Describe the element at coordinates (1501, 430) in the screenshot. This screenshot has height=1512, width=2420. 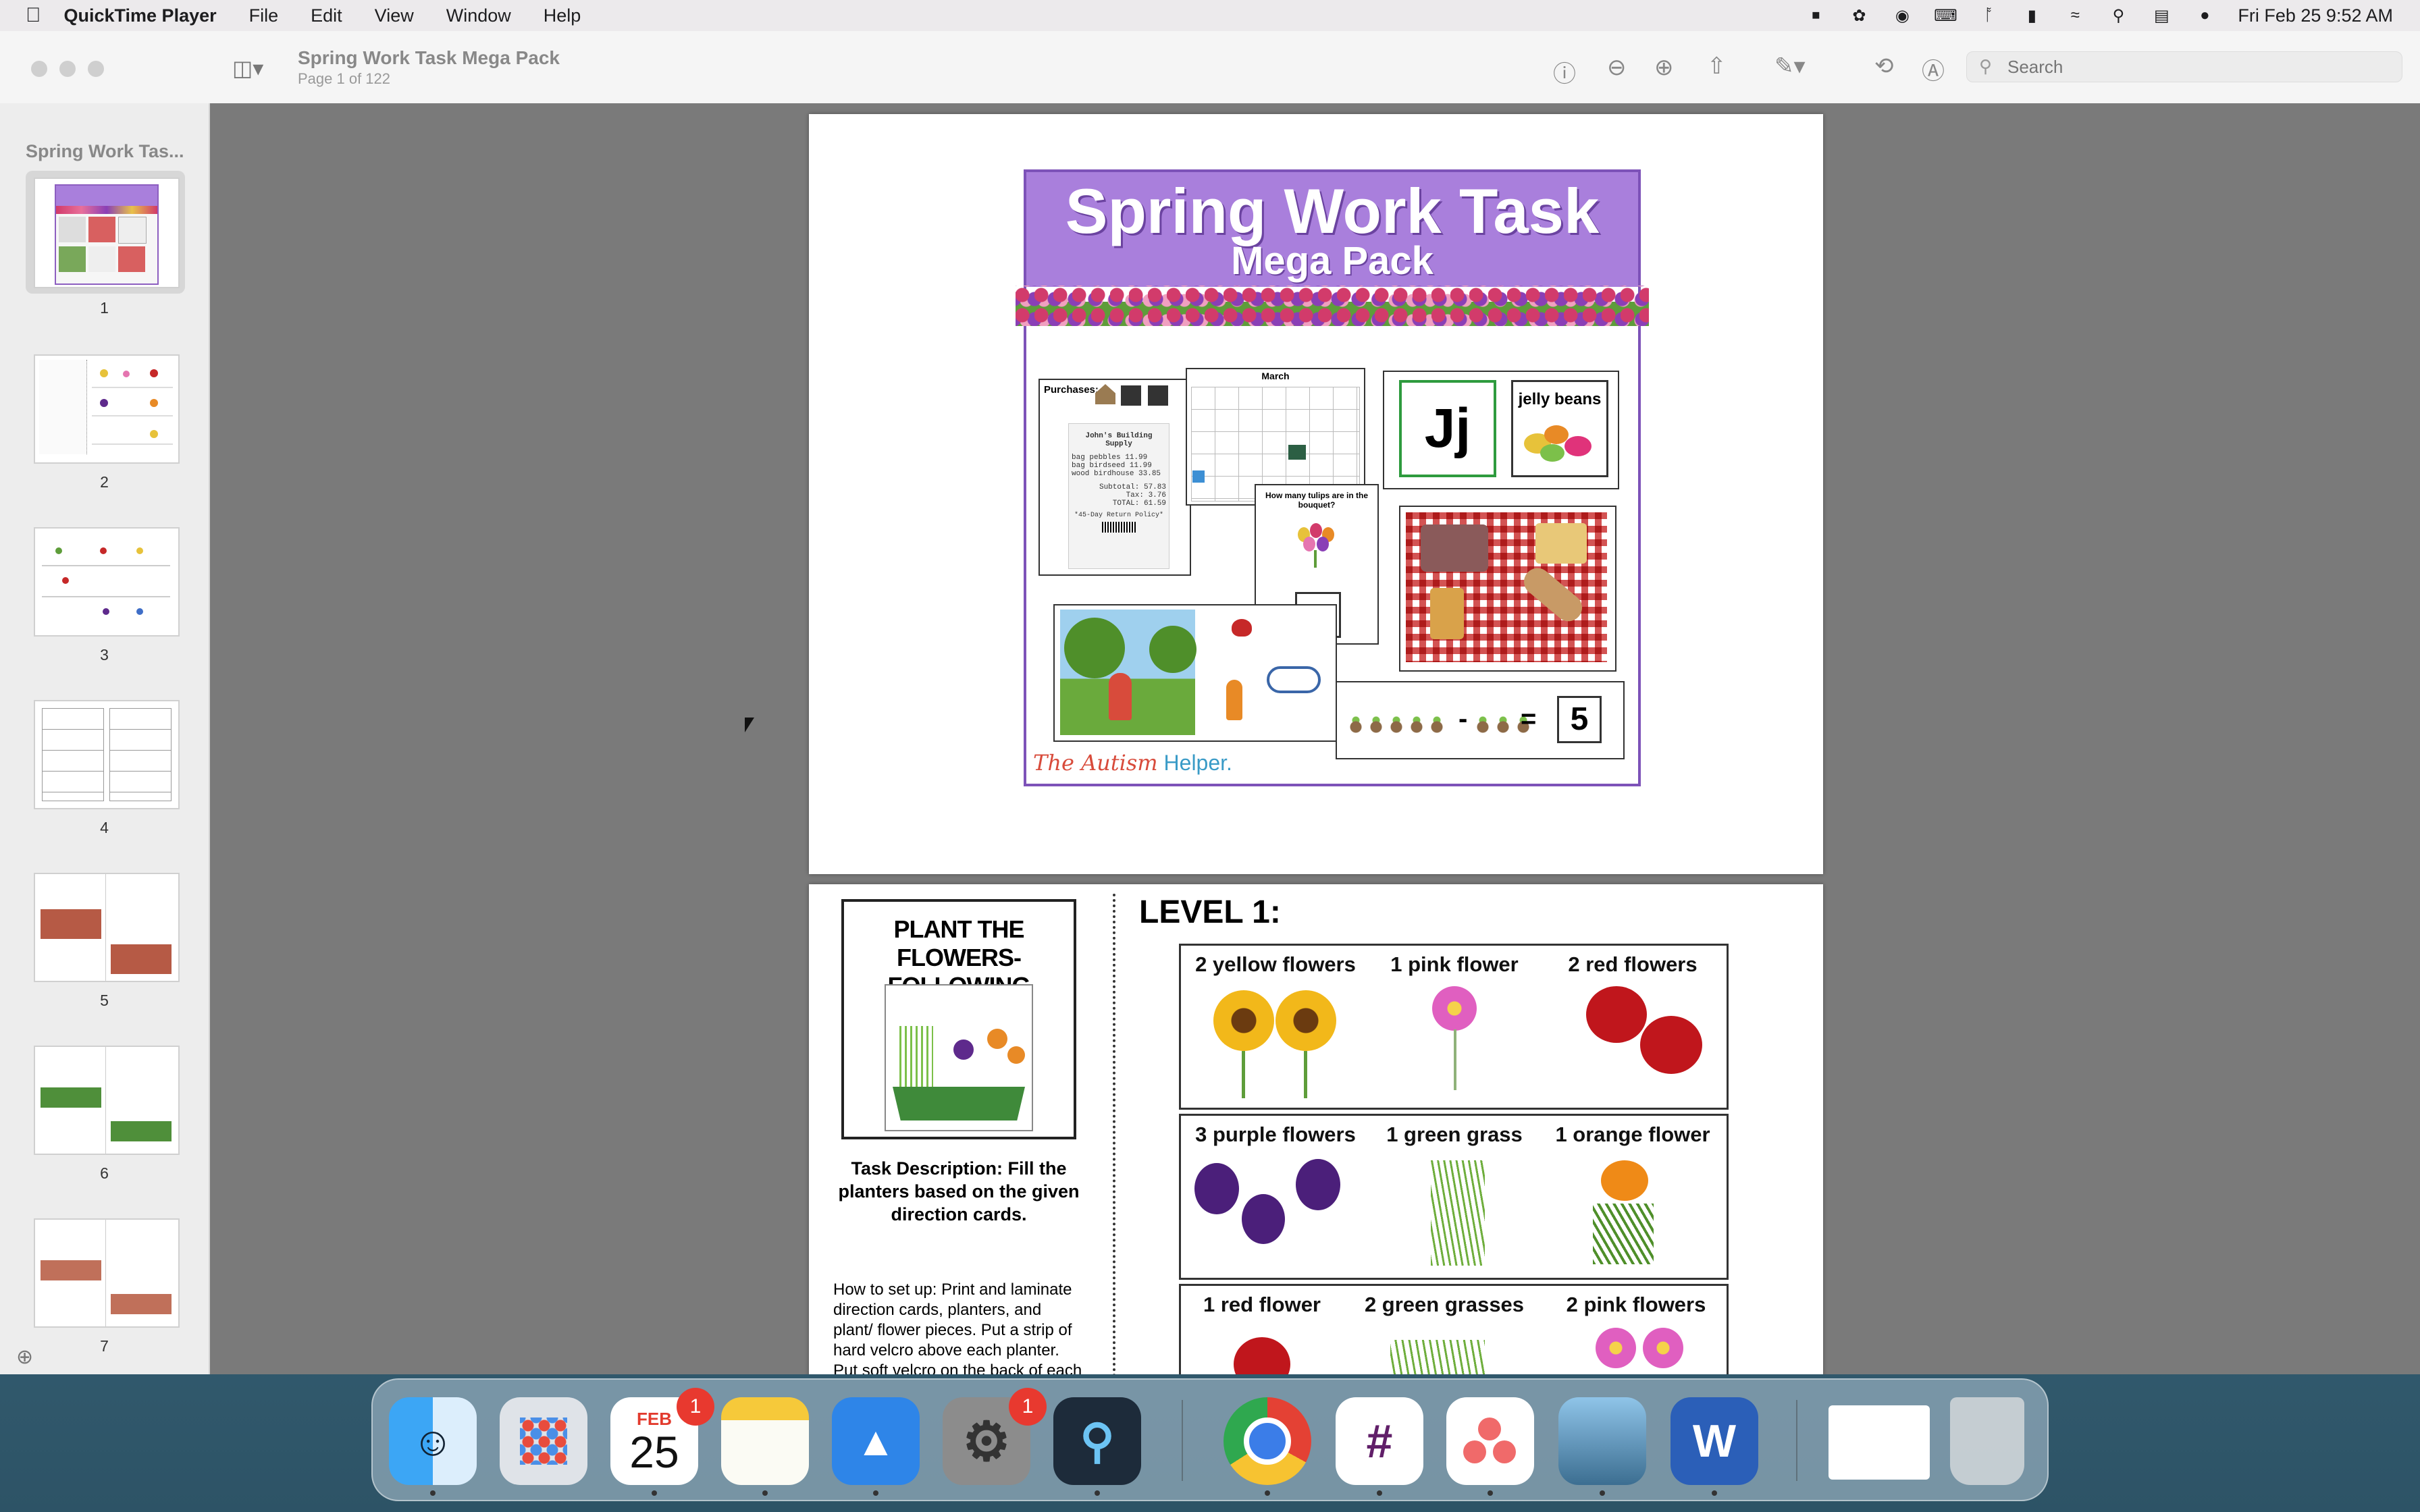
I see `letter-card: Jj jelly beans` at that location.